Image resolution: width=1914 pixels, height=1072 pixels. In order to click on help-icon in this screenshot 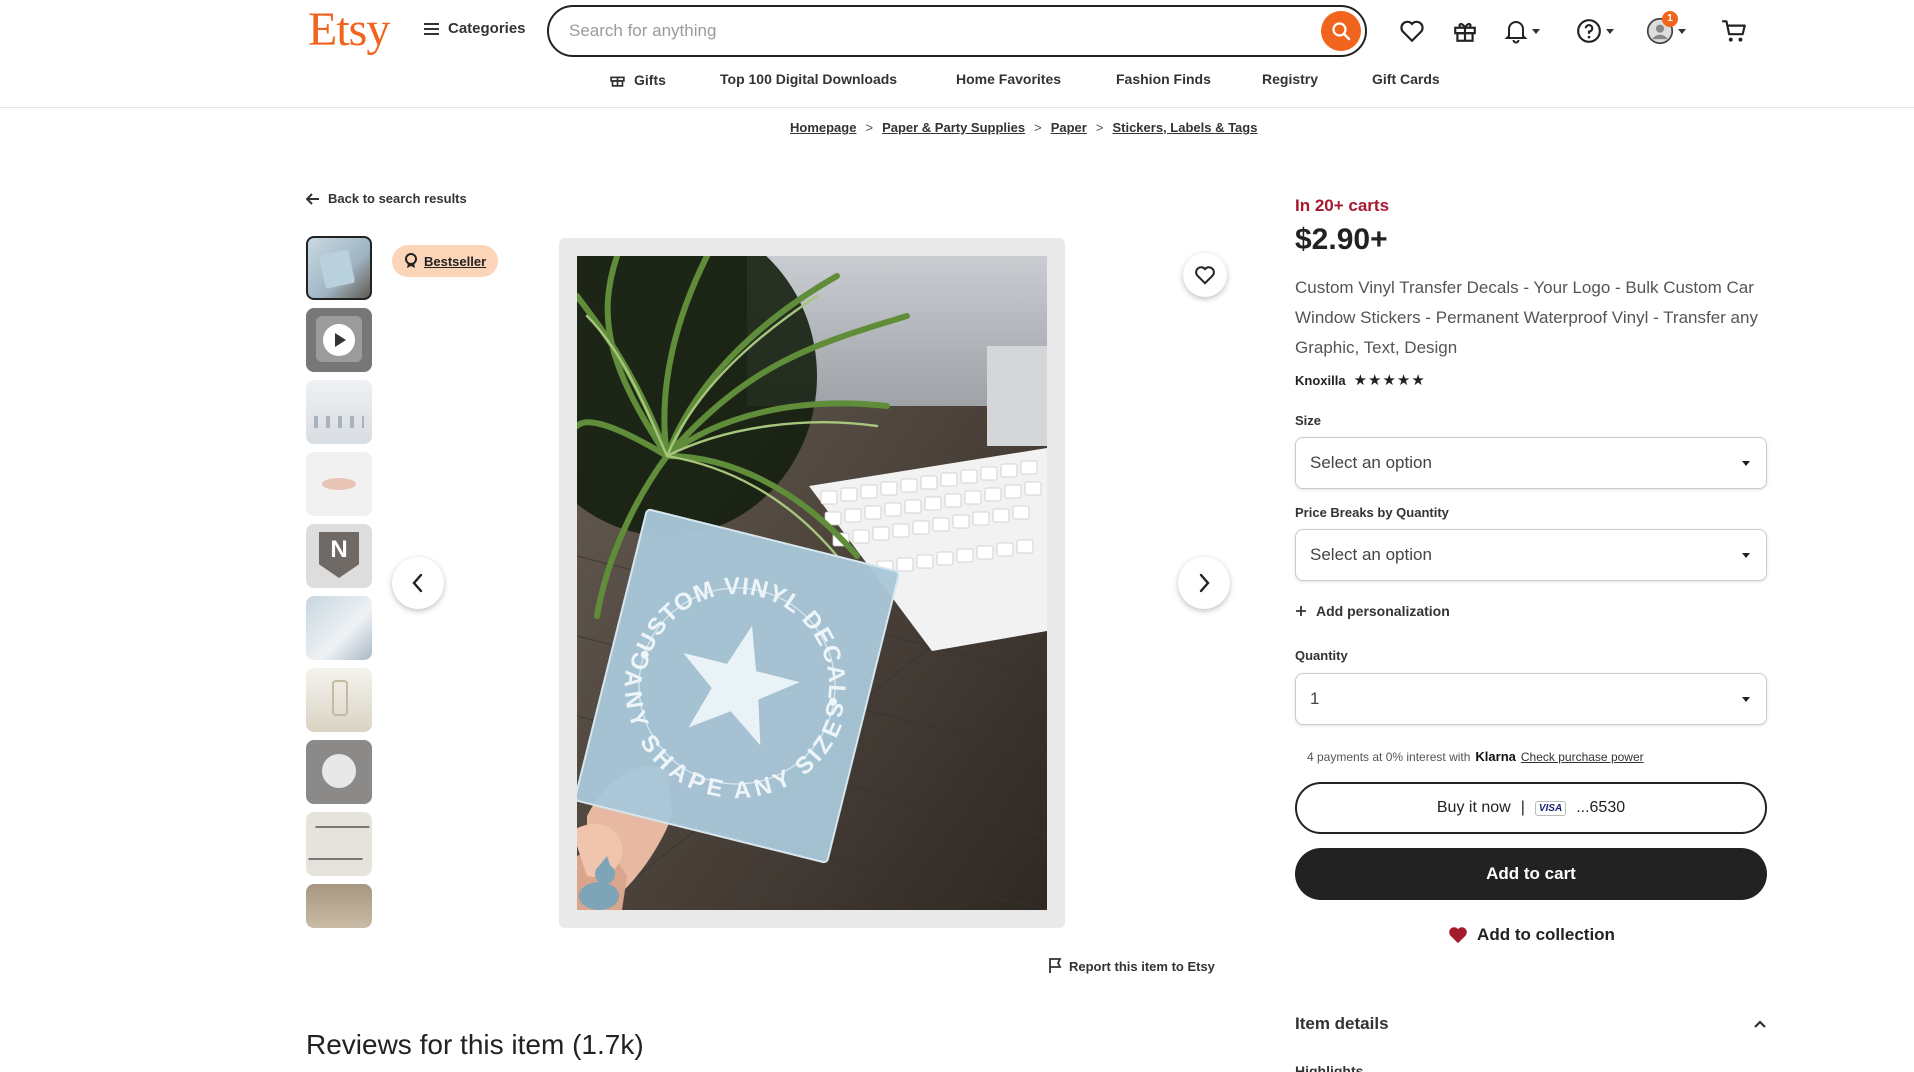, I will do `click(1589, 31)`.